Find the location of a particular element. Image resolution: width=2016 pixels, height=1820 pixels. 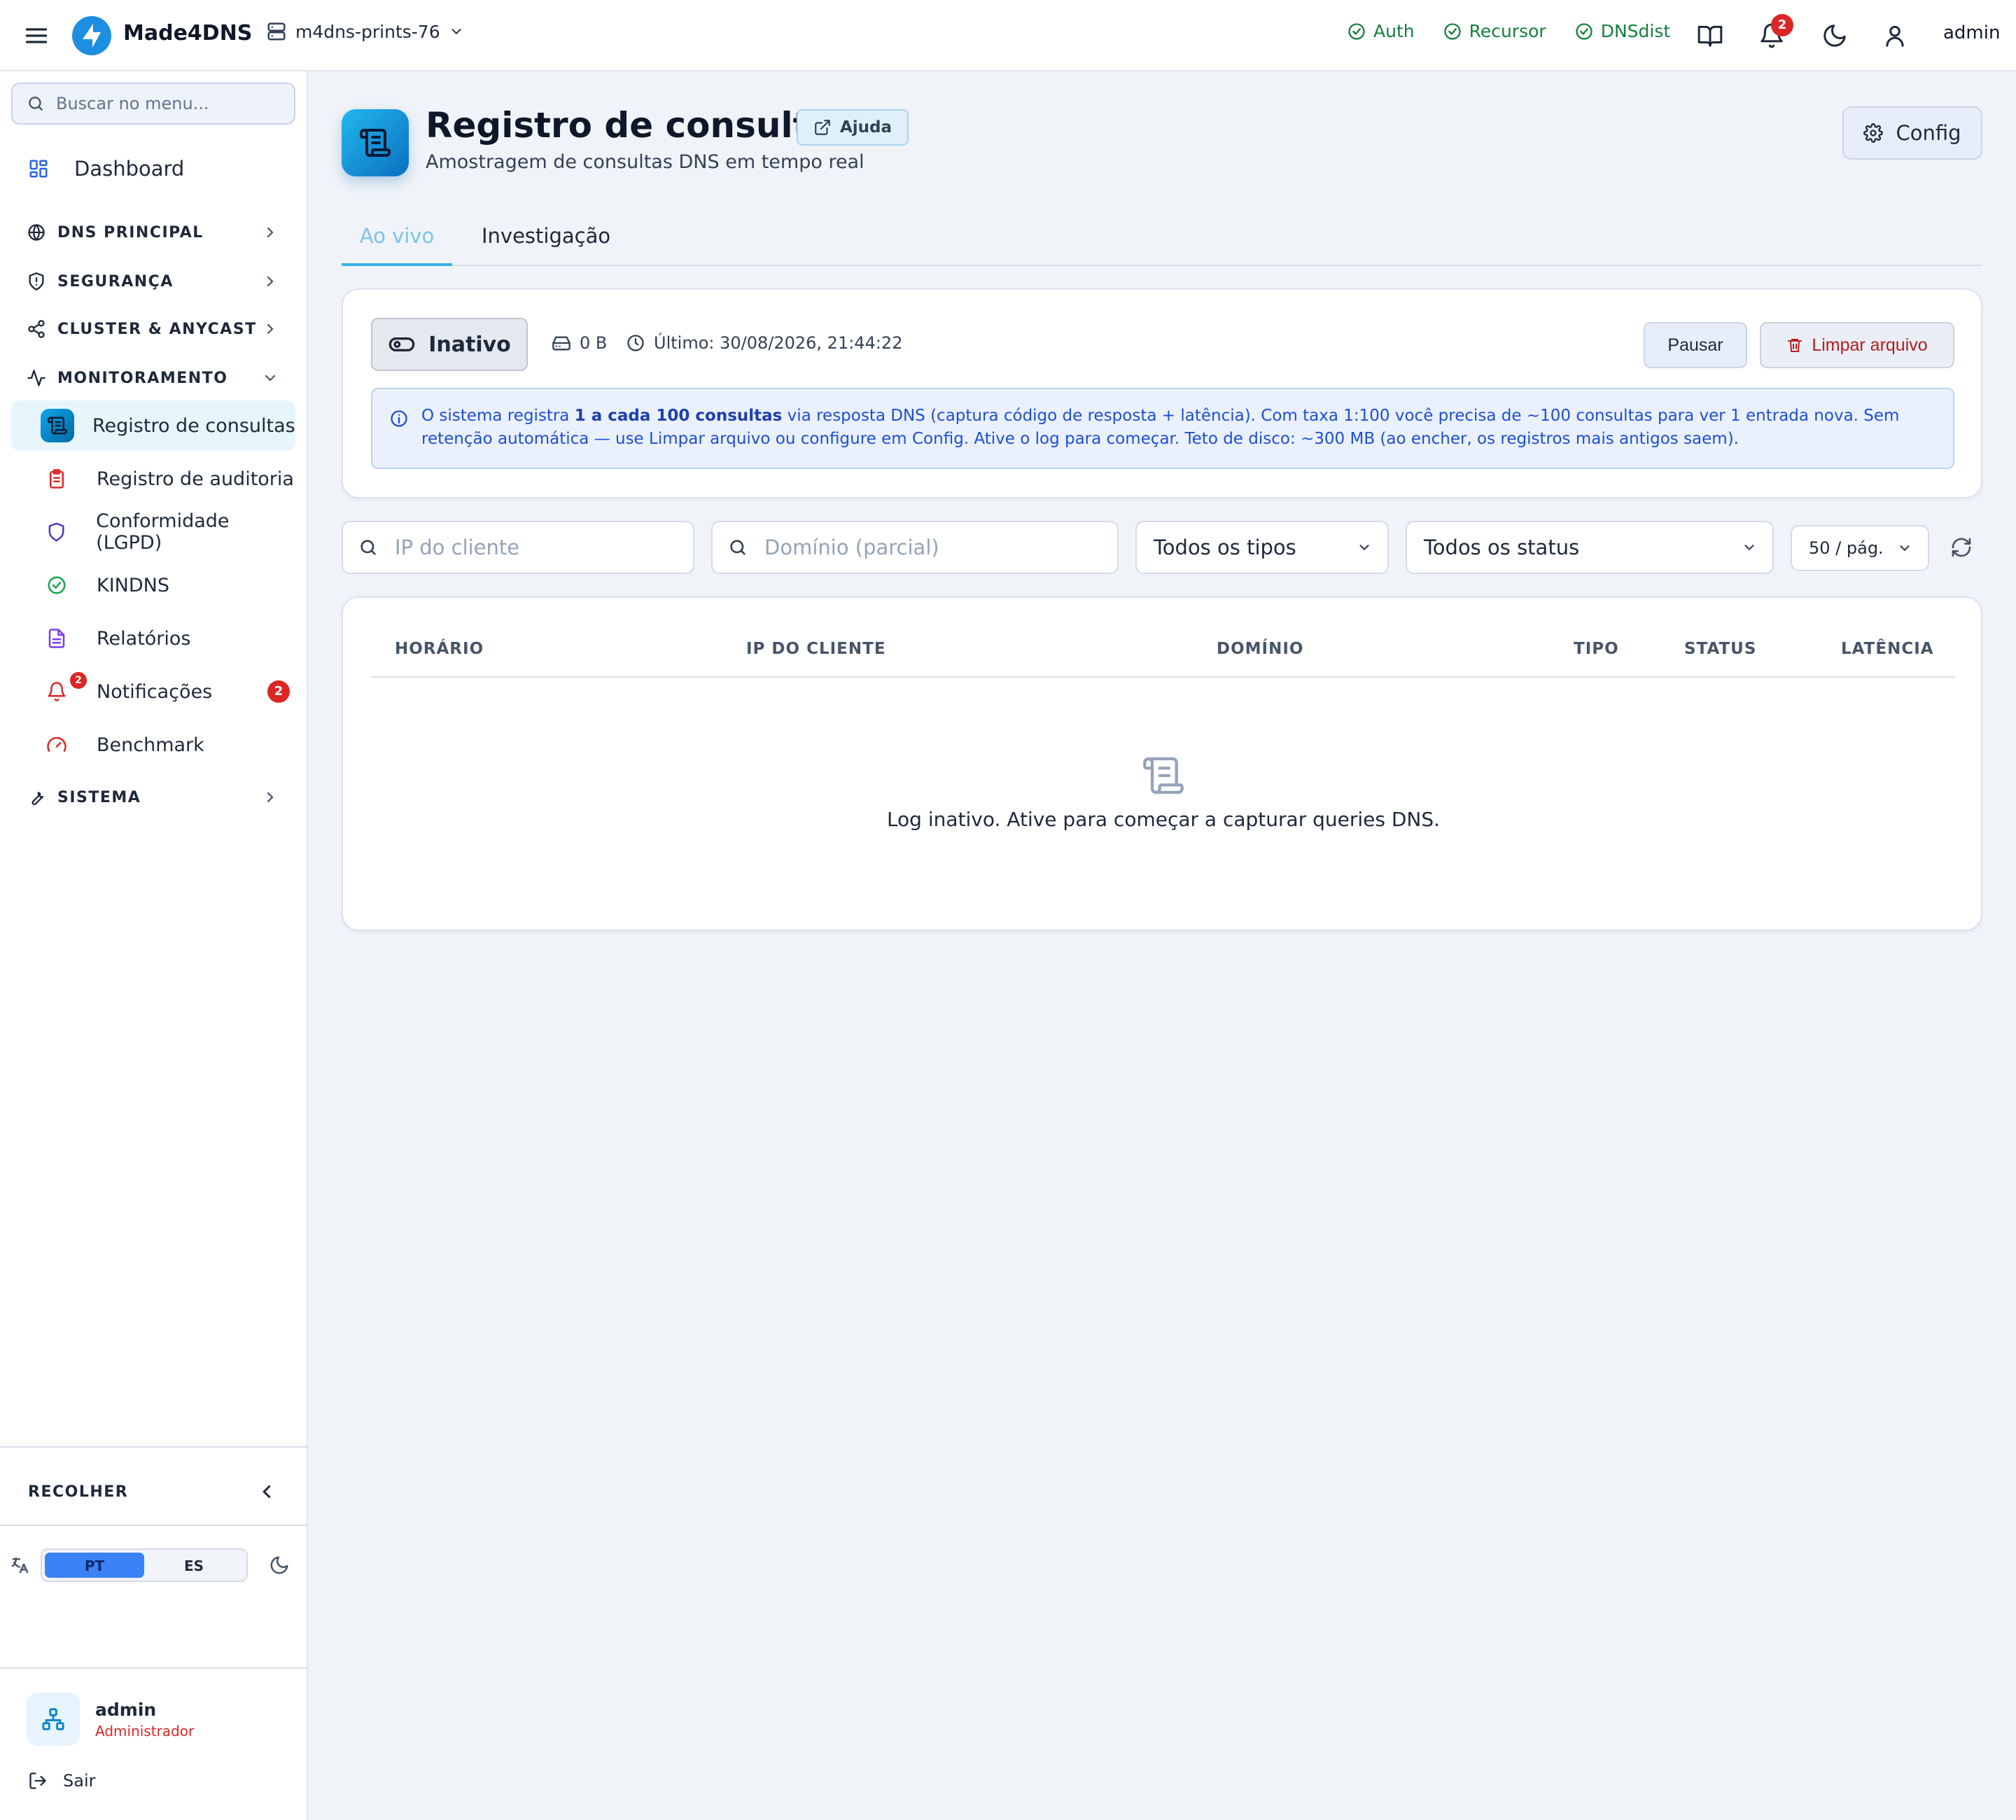

sidebar-item-label: KINDNS is located at coordinates (133, 585).